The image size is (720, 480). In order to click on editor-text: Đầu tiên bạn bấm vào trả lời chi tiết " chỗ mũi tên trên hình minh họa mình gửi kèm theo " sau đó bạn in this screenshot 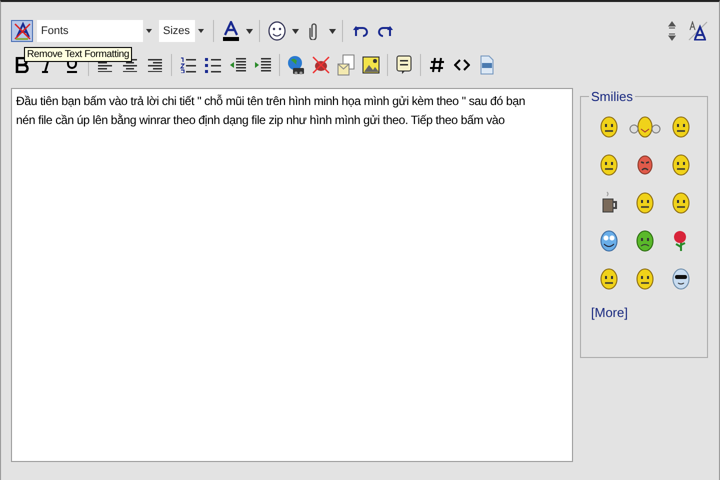, I will do `click(271, 101)`.